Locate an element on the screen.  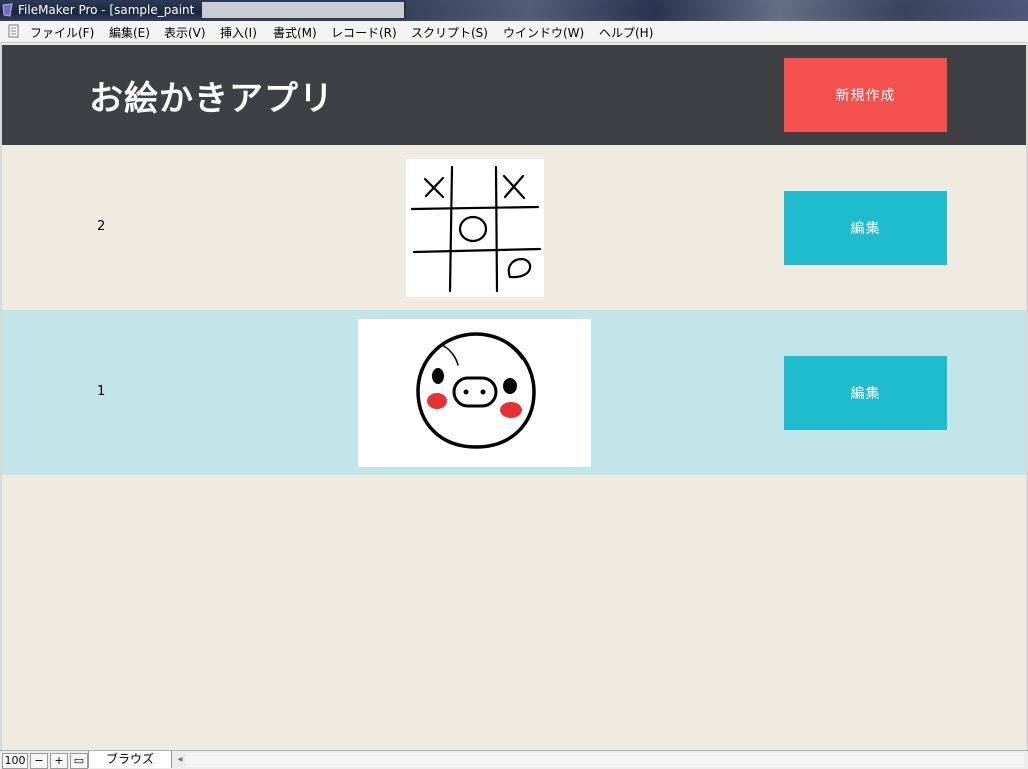
menu-window: ウインドウ(W) is located at coordinates (543, 32).